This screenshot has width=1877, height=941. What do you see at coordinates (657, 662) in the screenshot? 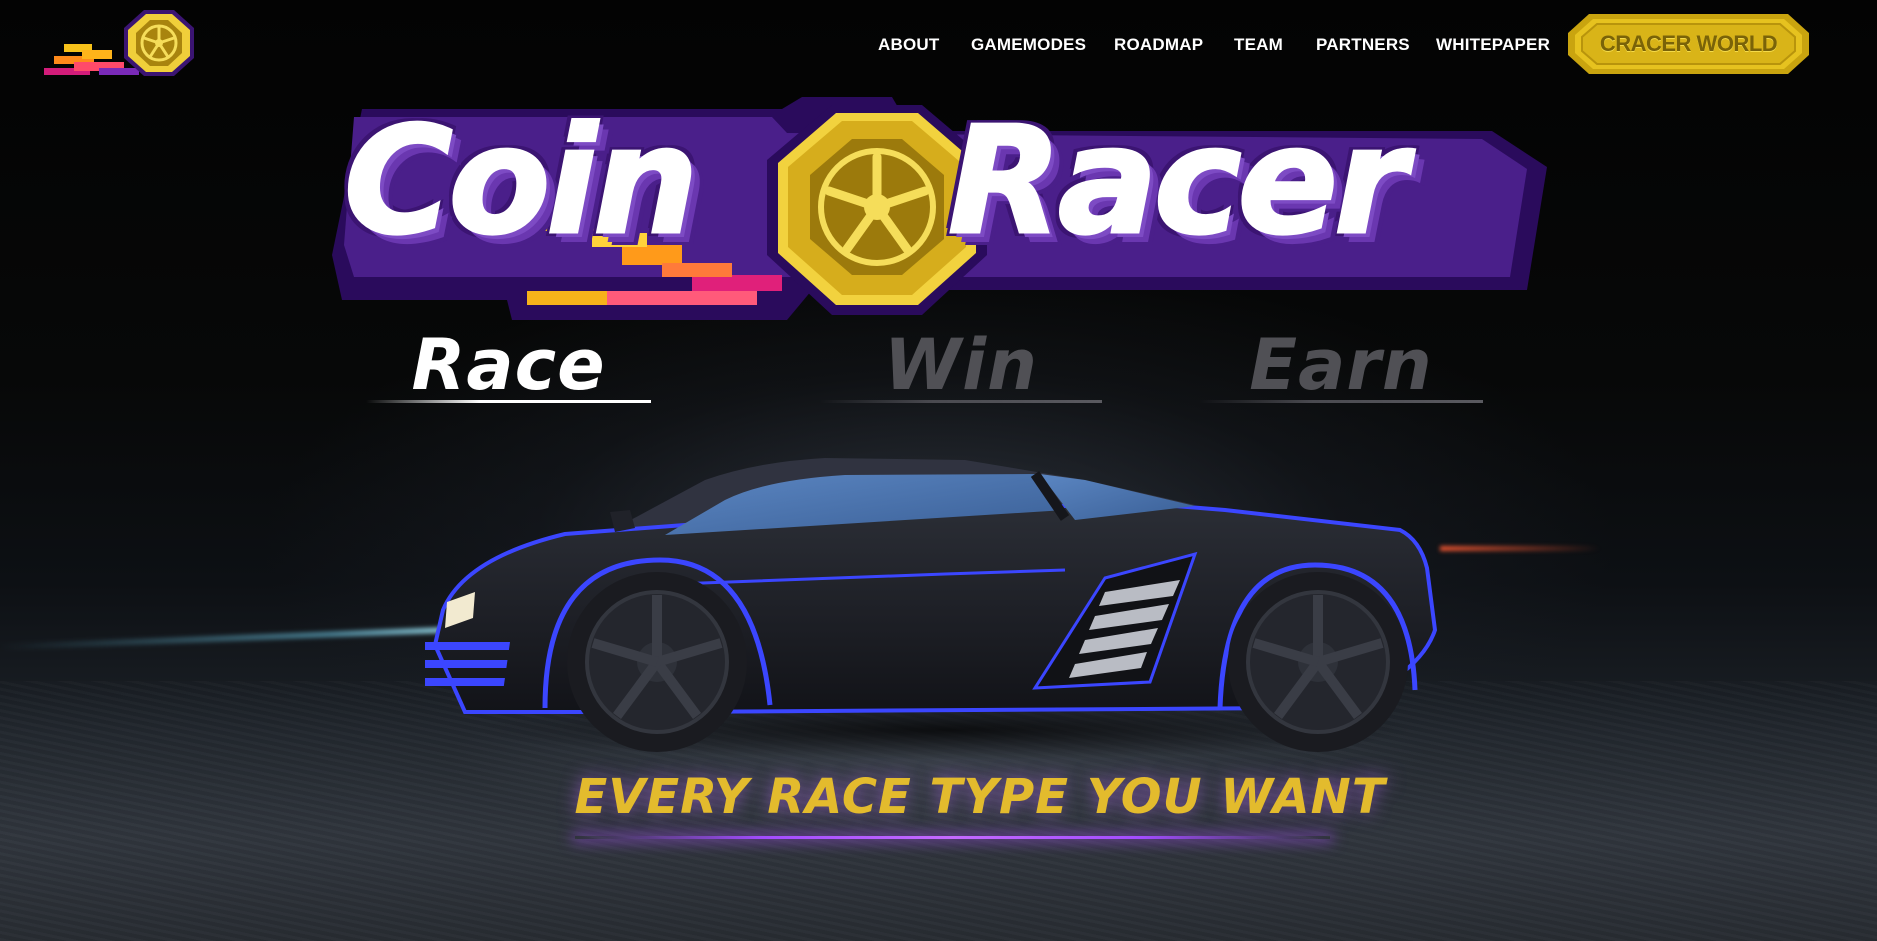
I see `front-wheel` at bounding box center [657, 662].